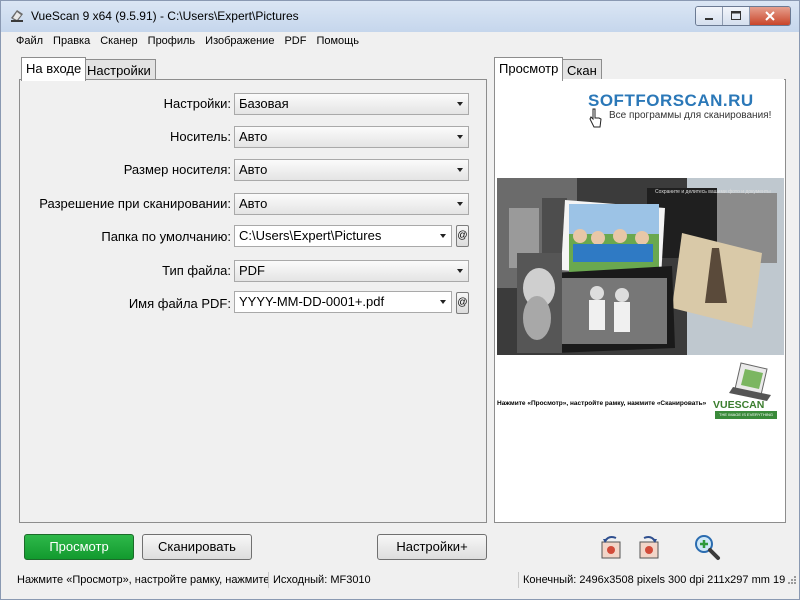  I want to click on settings-label: Настройки:, so click(197, 103).